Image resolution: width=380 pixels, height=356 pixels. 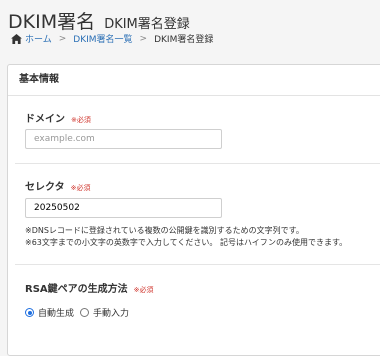 What do you see at coordinates (76, 289) in the screenshot?
I see `rsa-label-text: RSA鍵ペアの生成方法` at bounding box center [76, 289].